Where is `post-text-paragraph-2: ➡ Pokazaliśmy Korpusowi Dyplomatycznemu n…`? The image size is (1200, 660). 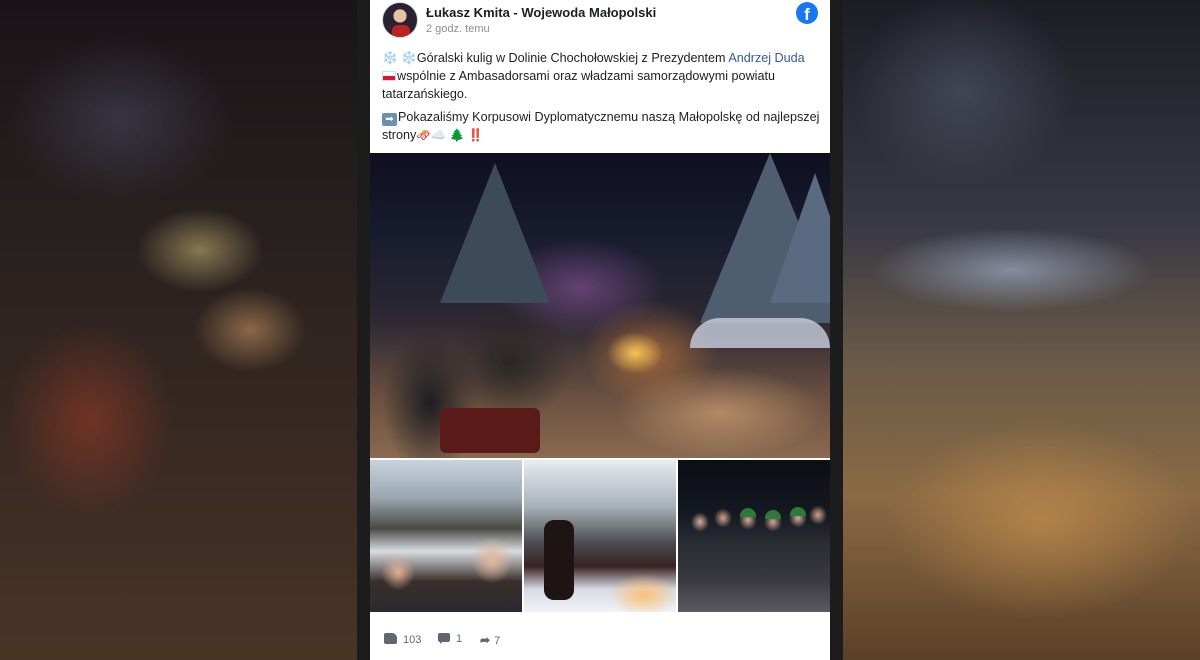
post-text-paragraph-2: ➡ Pokazaliśmy Korpusowi Dyplomatycznemu n… is located at coordinates (602, 126).